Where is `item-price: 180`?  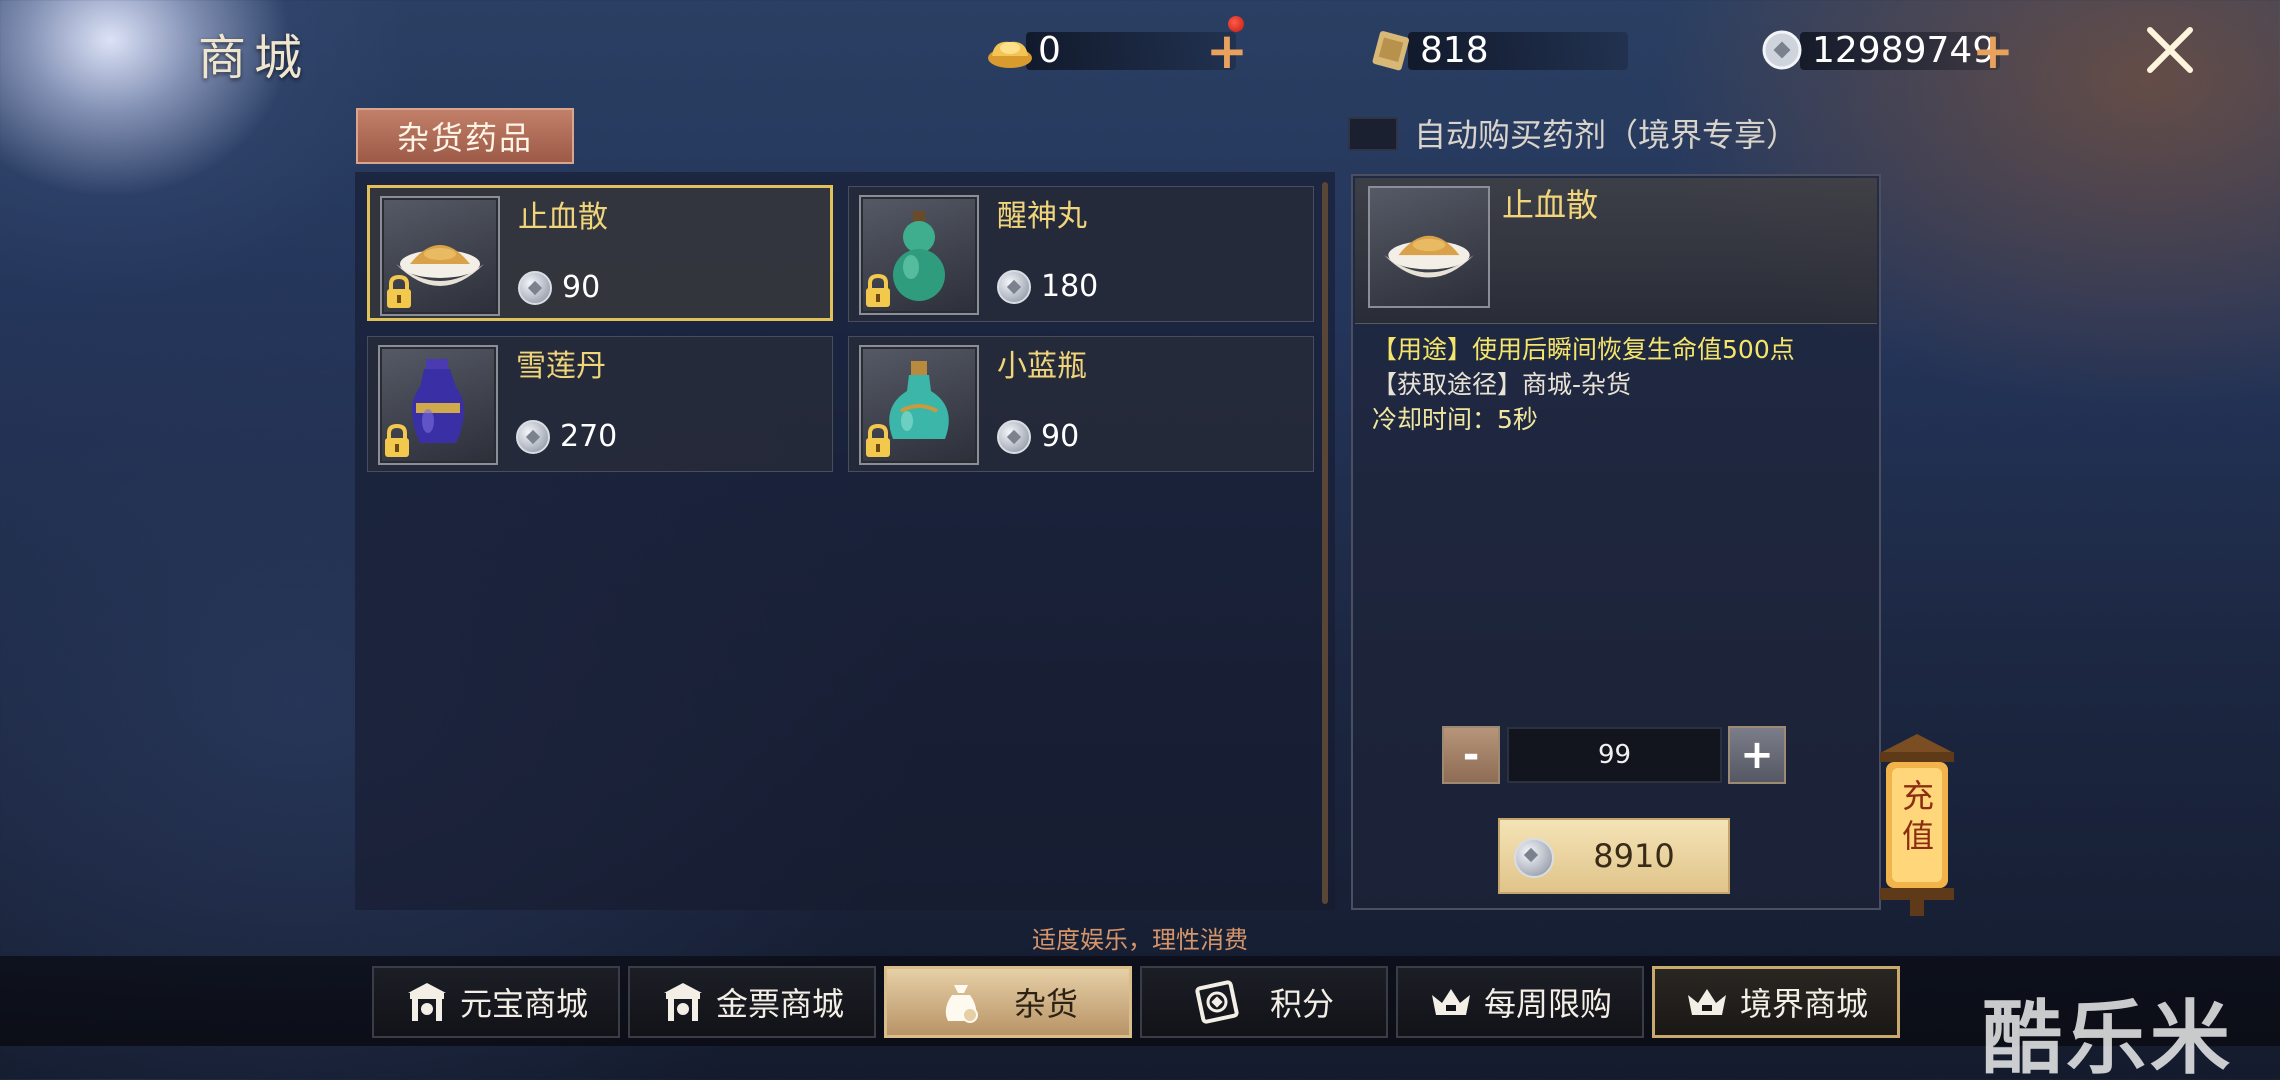
item-price: 180 is located at coordinates (1047, 286).